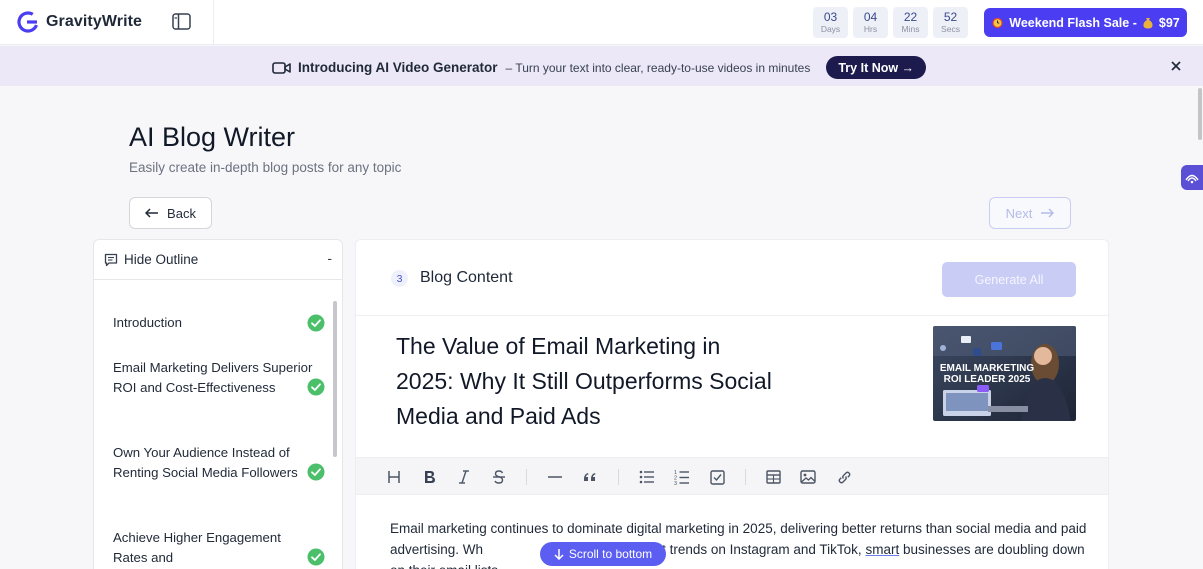 The width and height of the screenshot is (1203, 569). What do you see at coordinates (1048, 213) in the screenshot?
I see `arrow-right-icon` at bounding box center [1048, 213].